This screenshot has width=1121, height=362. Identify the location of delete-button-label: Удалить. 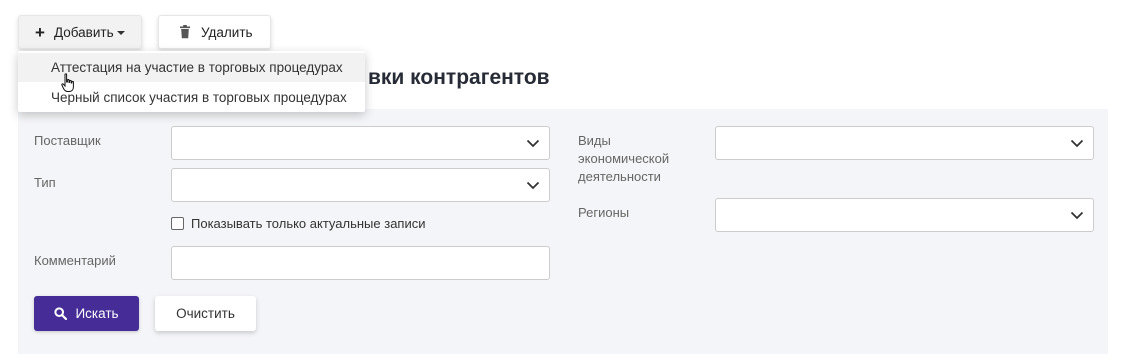
(227, 32).